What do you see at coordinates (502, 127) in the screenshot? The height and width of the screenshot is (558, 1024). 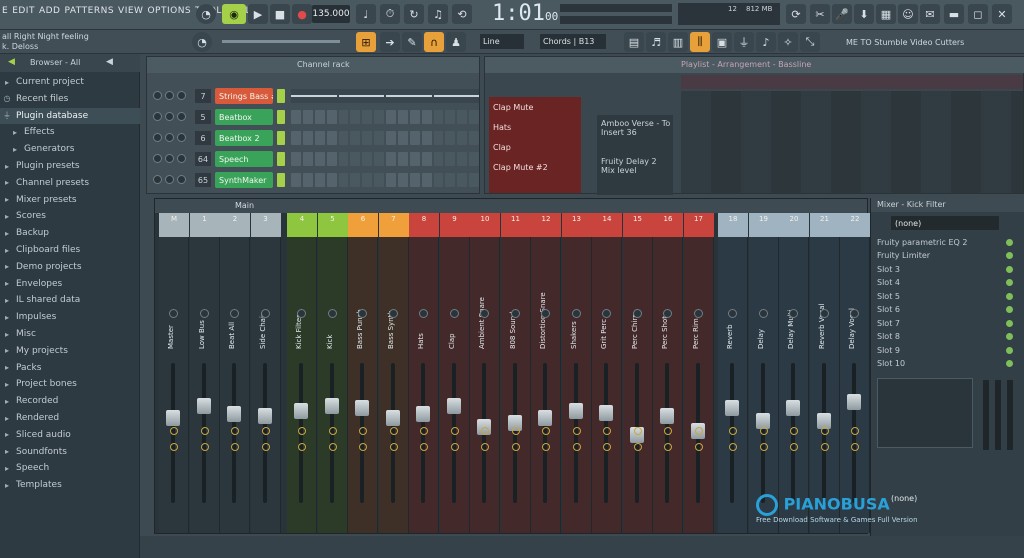 I see `pattern-clip: Hats` at bounding box center [502, 127].